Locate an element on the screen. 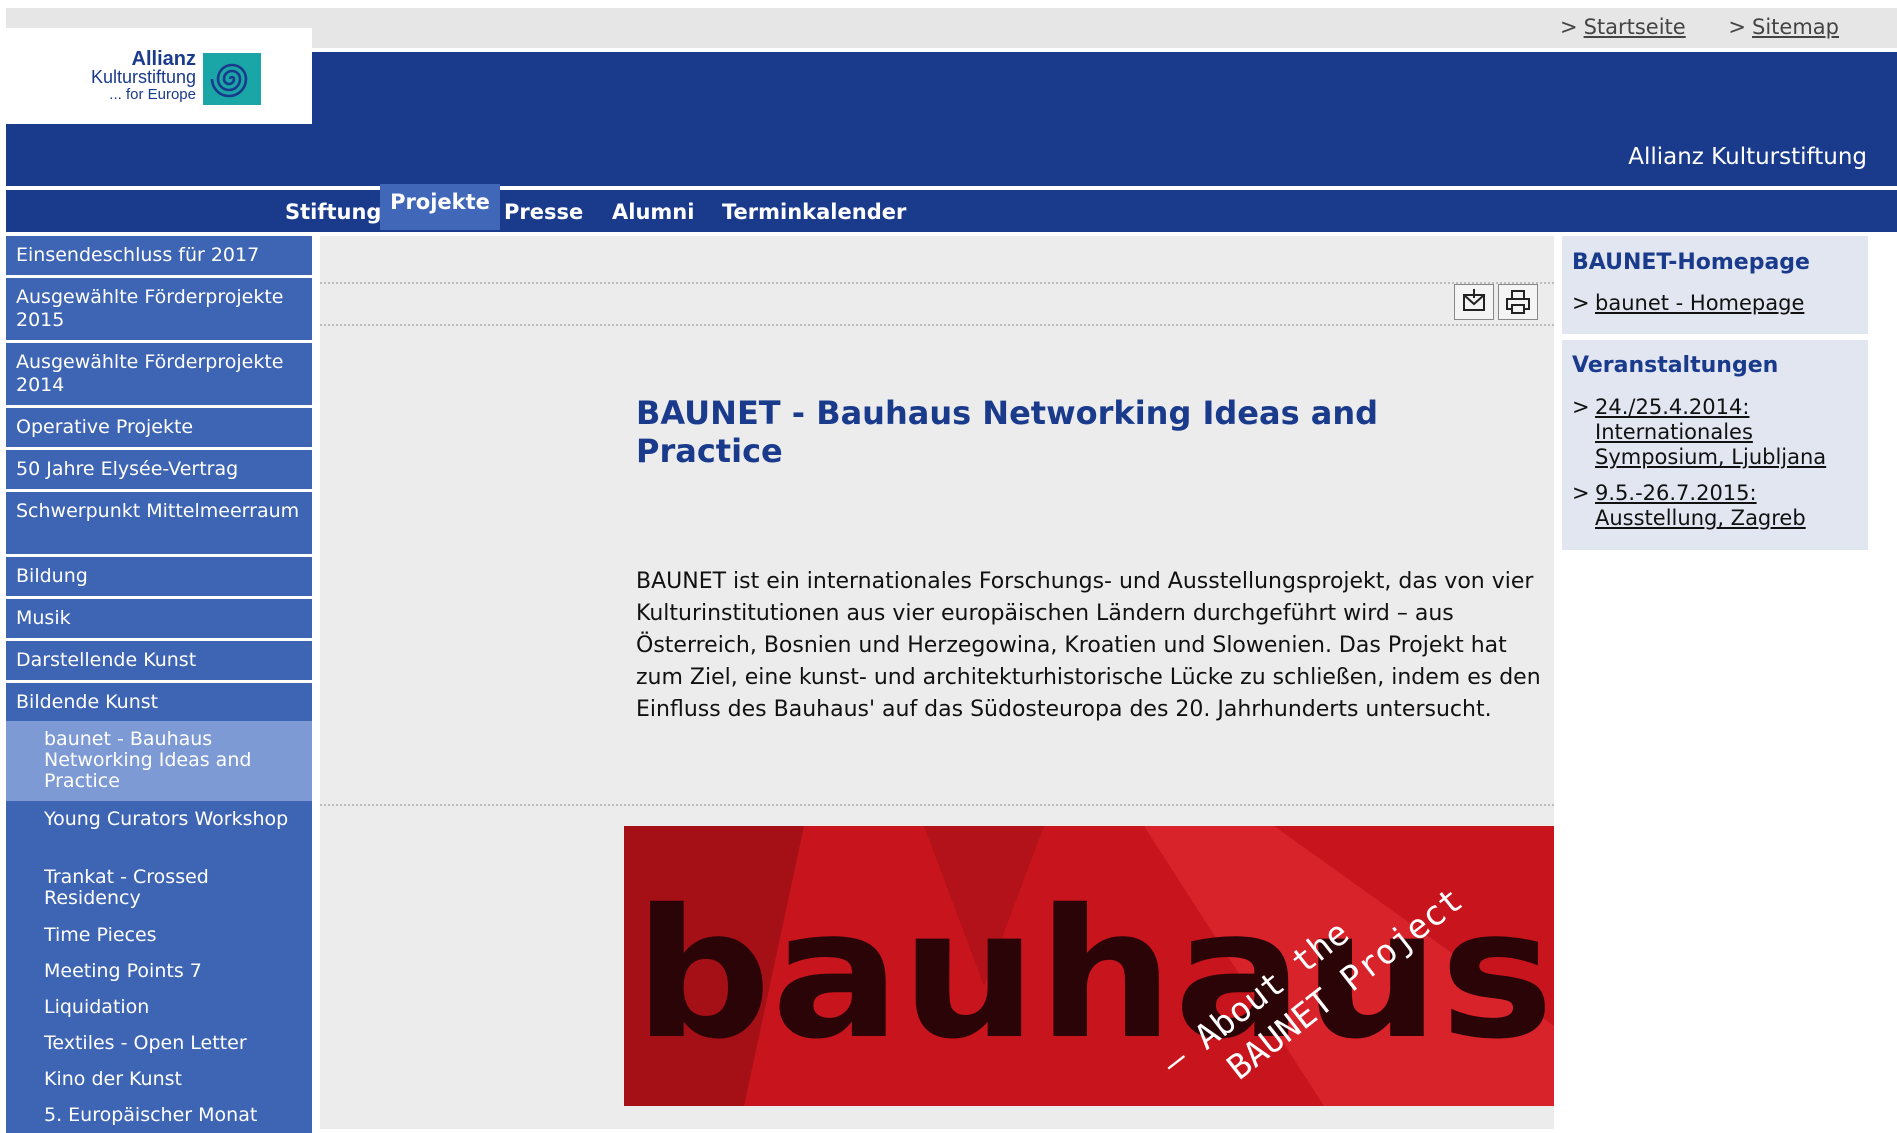 This screenshot has height=1133, width=1897. sidebar-subitem-time-pieces: Time Pieces is located at coordinates (159, 935).